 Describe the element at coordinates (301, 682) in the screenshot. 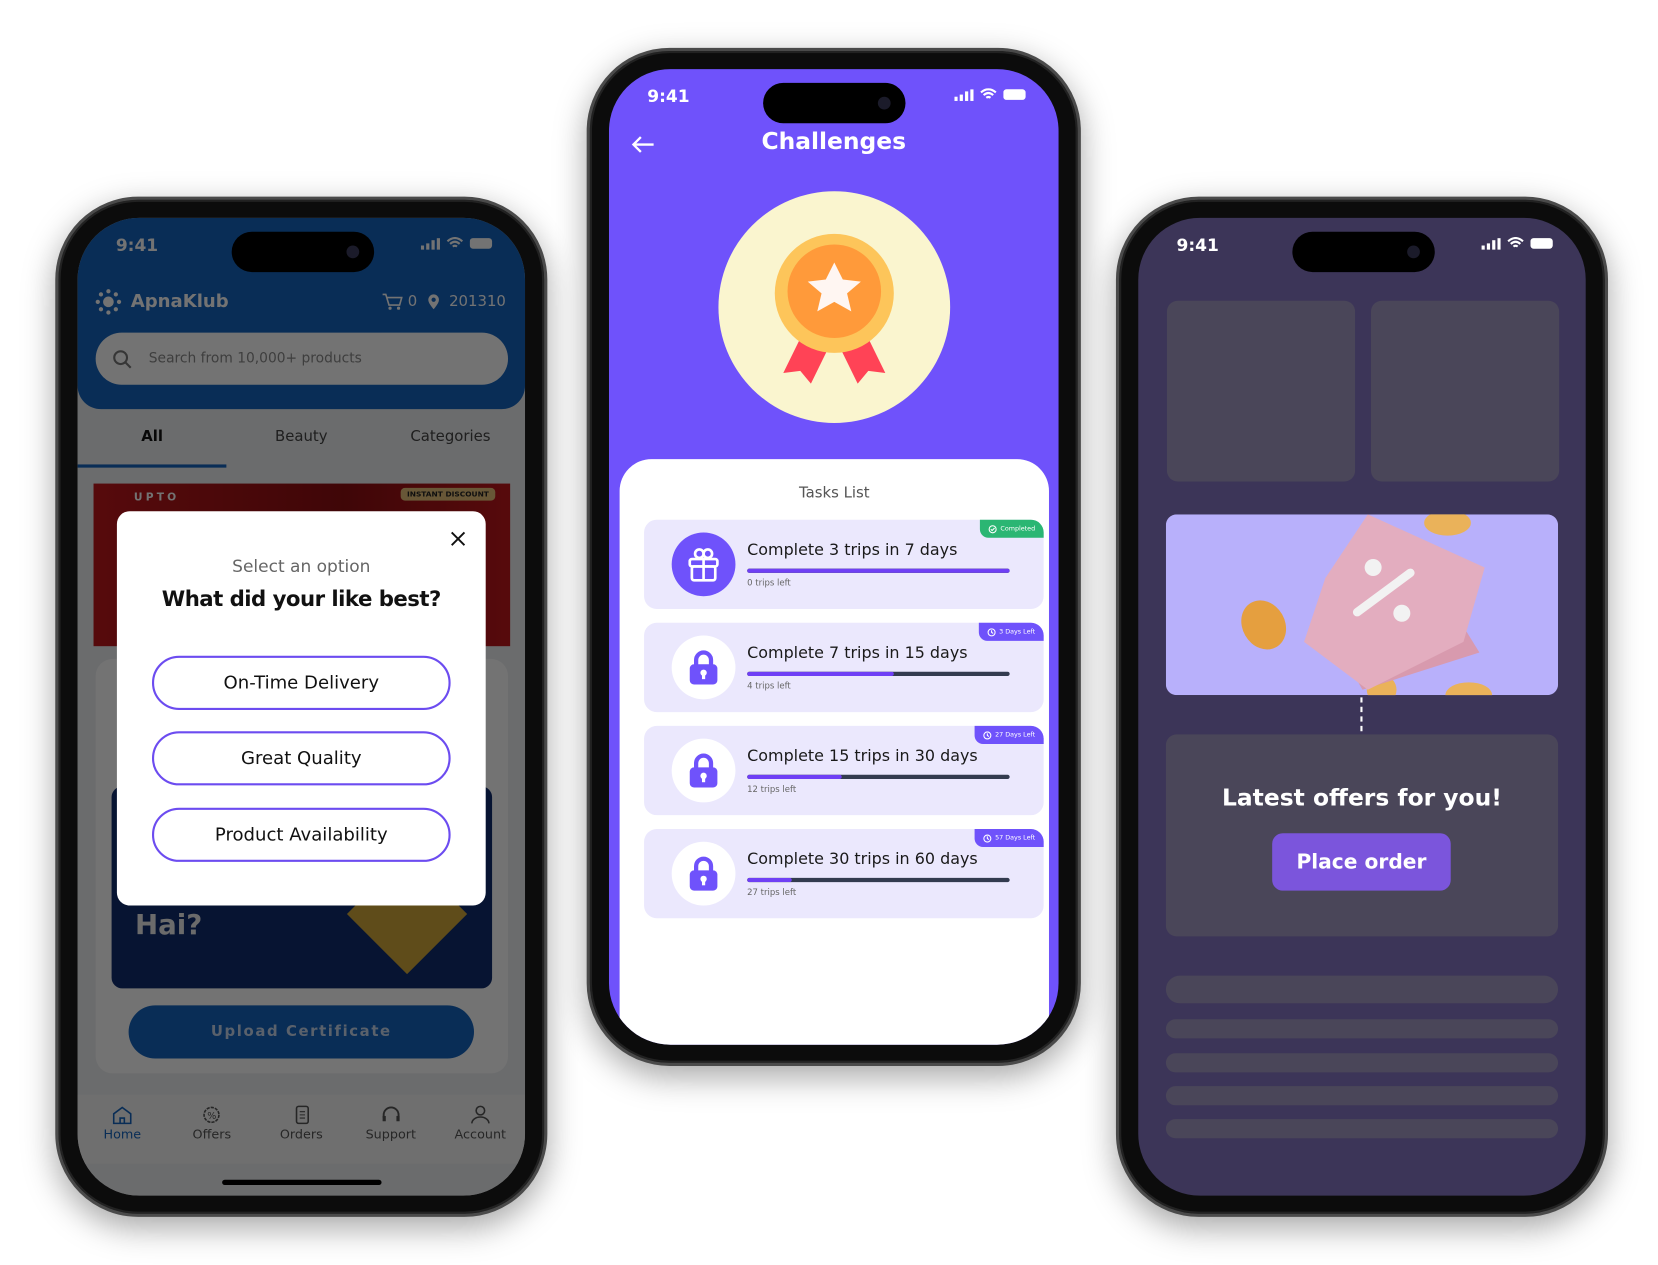

I see `option-on-time-delivery: On-Time Delivery` at that location.